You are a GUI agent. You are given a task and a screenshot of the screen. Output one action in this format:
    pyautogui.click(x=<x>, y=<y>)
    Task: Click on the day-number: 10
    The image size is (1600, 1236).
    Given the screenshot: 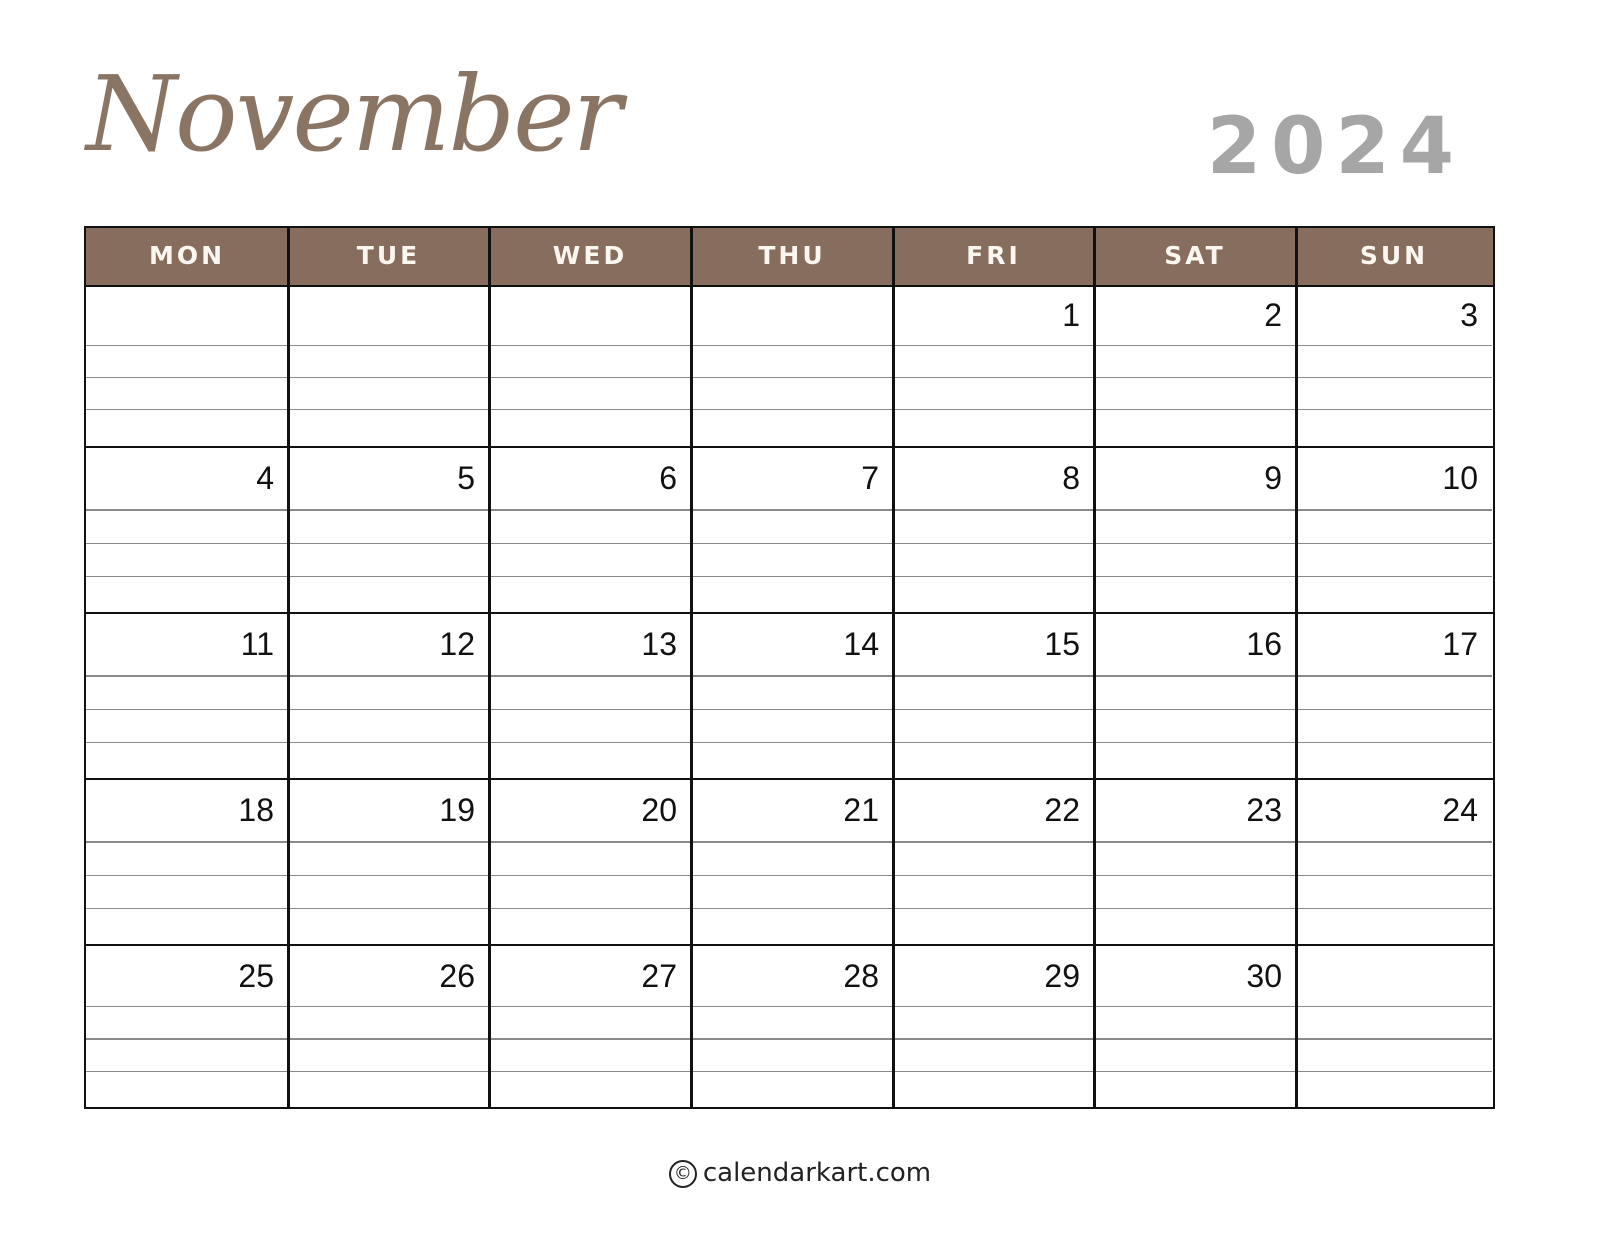 What is the action you would take?
    pyautogui.click(x=1460, y=478)
    